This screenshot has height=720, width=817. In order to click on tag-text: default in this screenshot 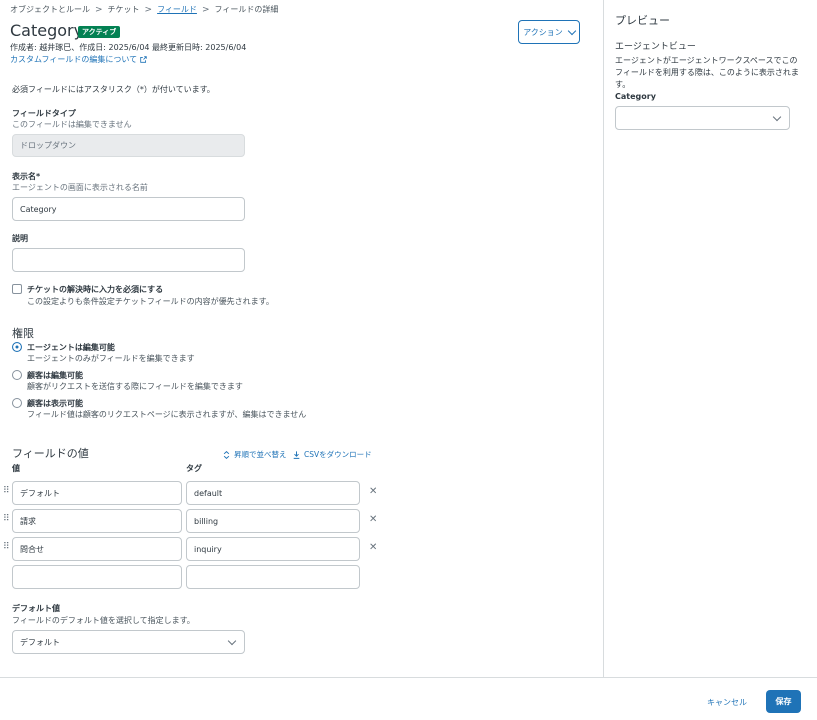, I will do `click(208, 493)`.